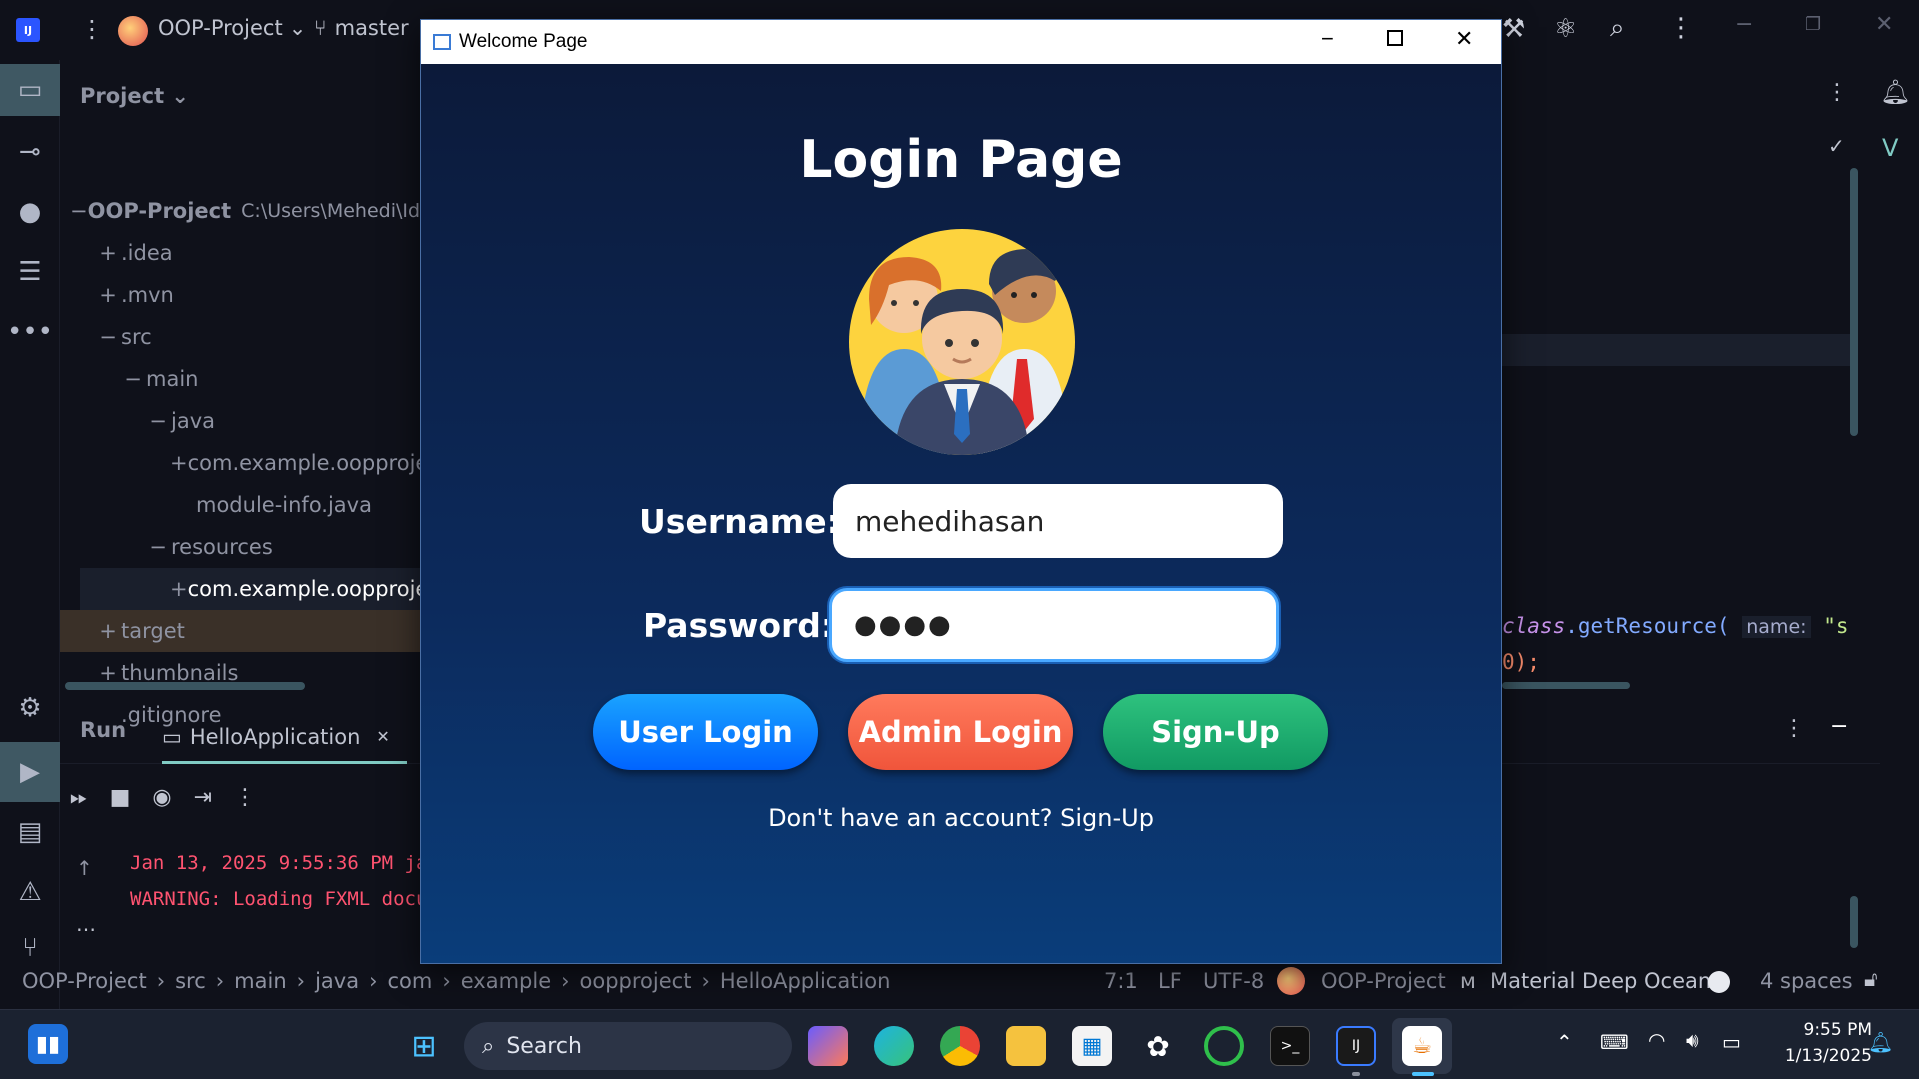 The image size is (1919, 1079). What do you see at coordinates (1884, 24) in the screenshot?
I see `close-icon: ✕` at bounding box center [1884, 24].